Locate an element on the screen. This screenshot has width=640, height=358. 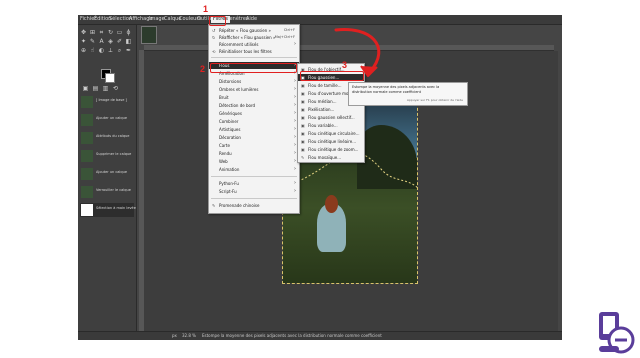
text-tool-icon: A is located at coordinates (101, 41).